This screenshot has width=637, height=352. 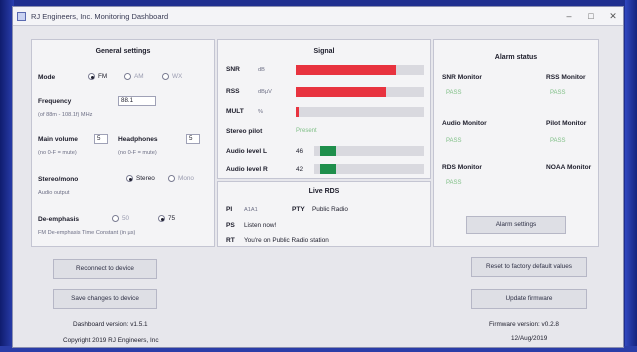 What do you see at coordinates (369, 151) in the screenshot?
I see `audio-level-l-meter` at bounding box center [369, 151].